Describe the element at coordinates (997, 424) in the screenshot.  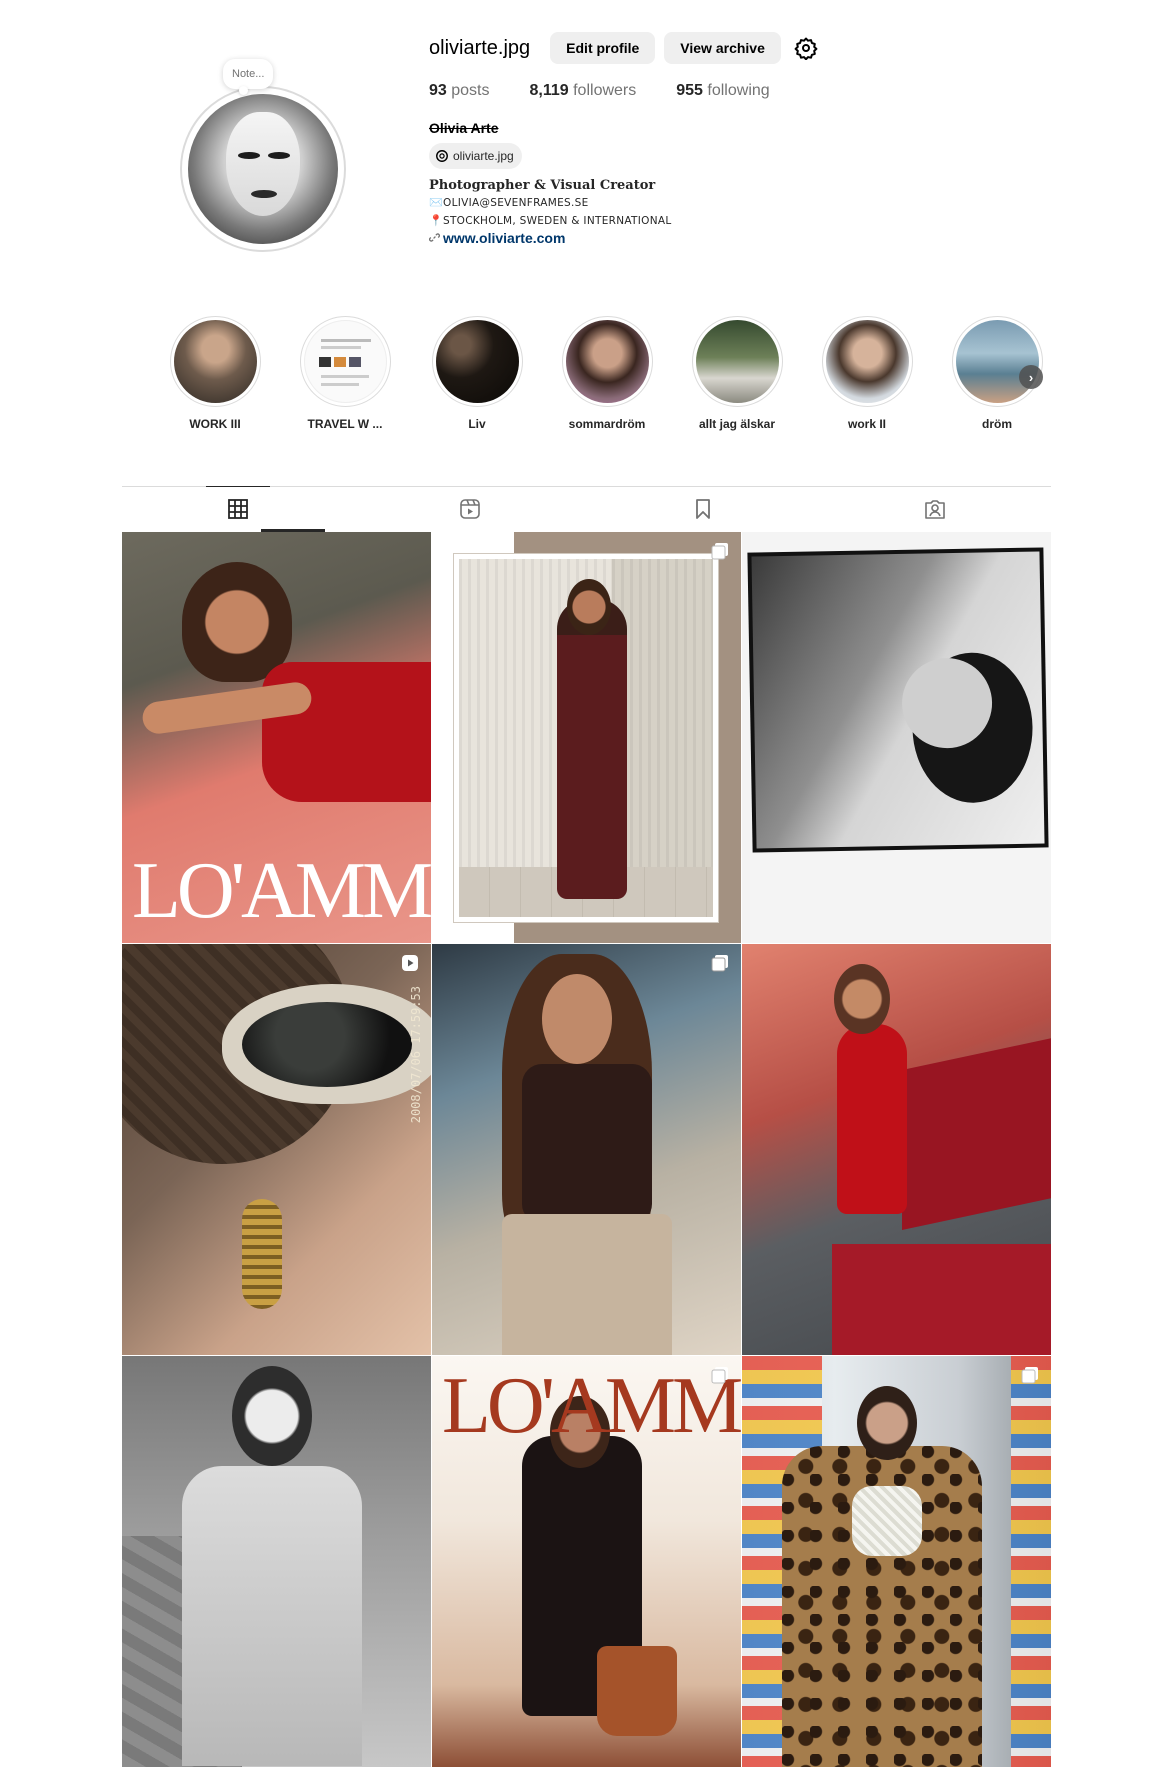
I see `highlight-label: dröm` at that location.